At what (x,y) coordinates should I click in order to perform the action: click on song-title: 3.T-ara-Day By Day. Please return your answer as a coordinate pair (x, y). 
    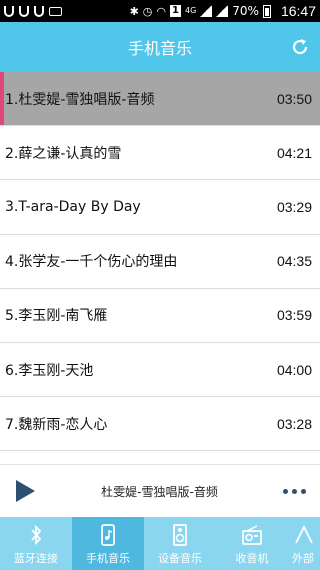
    Looking at the image, I should click on (73, 206).